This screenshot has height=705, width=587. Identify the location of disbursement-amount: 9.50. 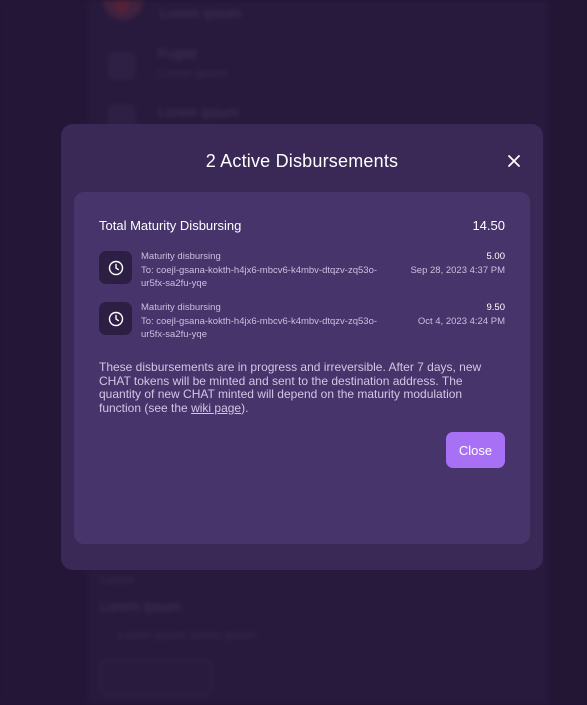
(496, 307).